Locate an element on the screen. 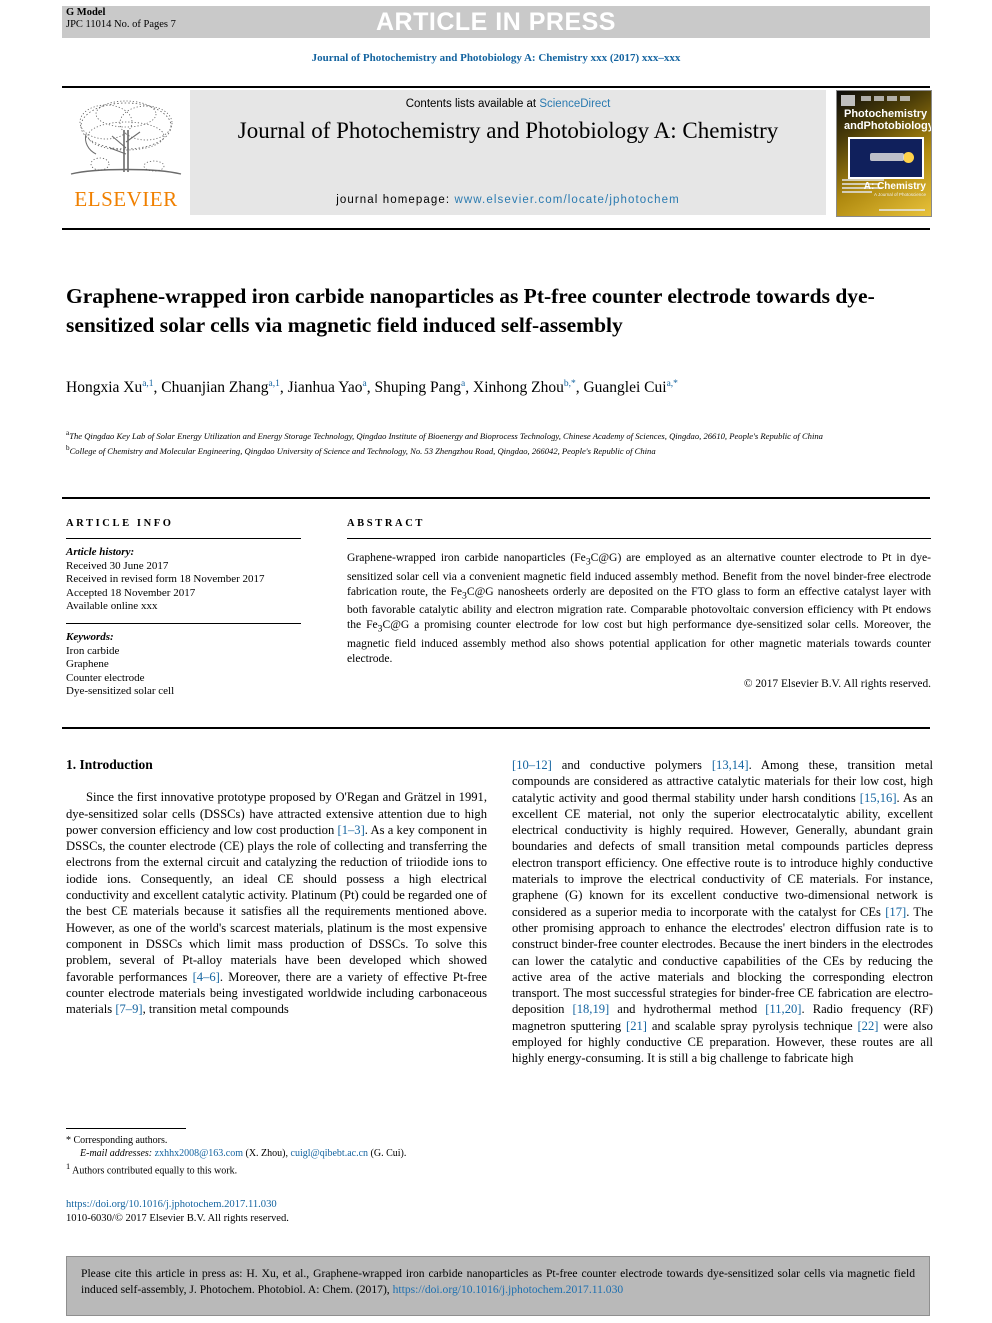 This screenshot has height=1323, width=992. article-in-press-banner: ARTICLE IN PRESS is located at coordinates (496, 22).